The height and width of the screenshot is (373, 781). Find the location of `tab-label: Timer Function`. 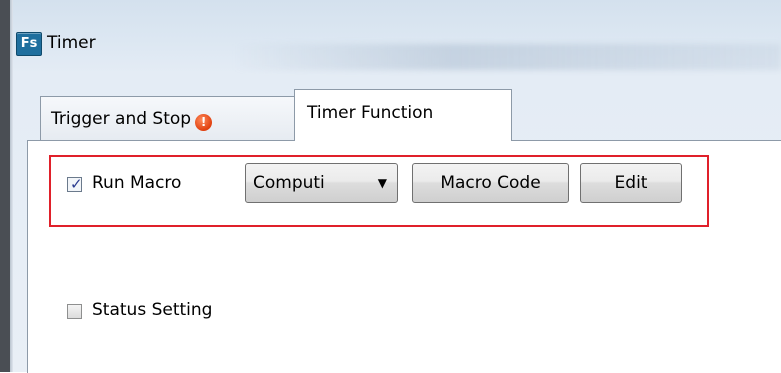

tab-label: Timer Function is located at coordinates (370, 113).